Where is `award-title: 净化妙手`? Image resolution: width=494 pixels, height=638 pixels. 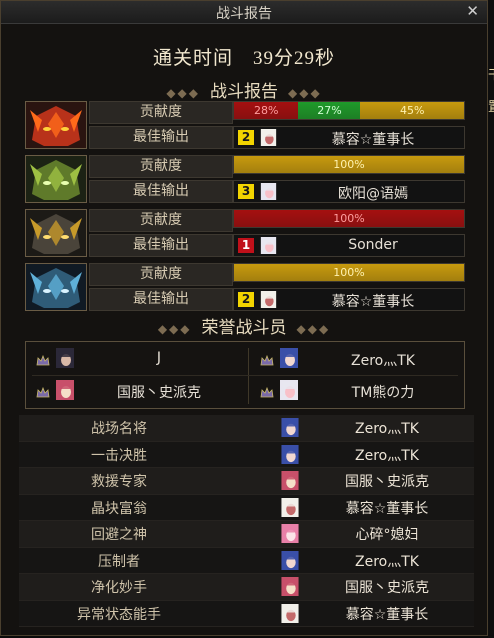
award-title: 净化妙手 is located at coordinates (119, 588).